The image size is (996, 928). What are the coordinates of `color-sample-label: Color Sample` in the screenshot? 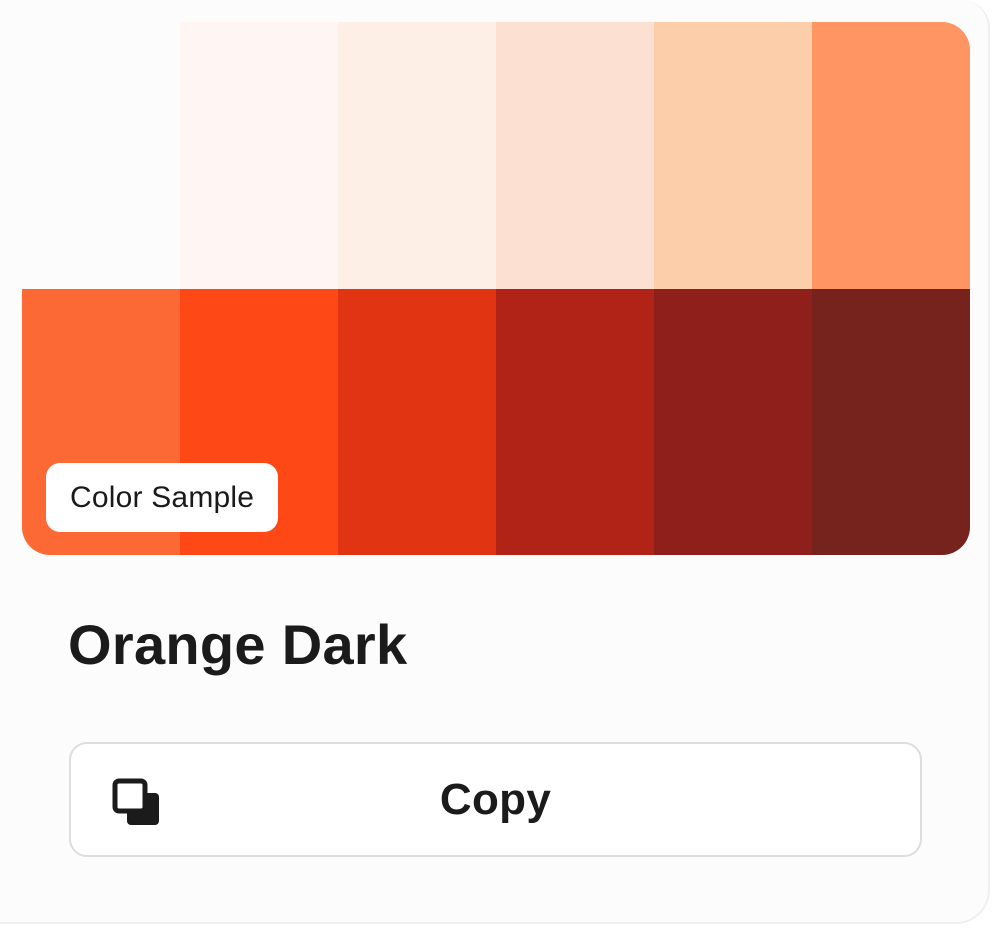 It's located at (162, 497).